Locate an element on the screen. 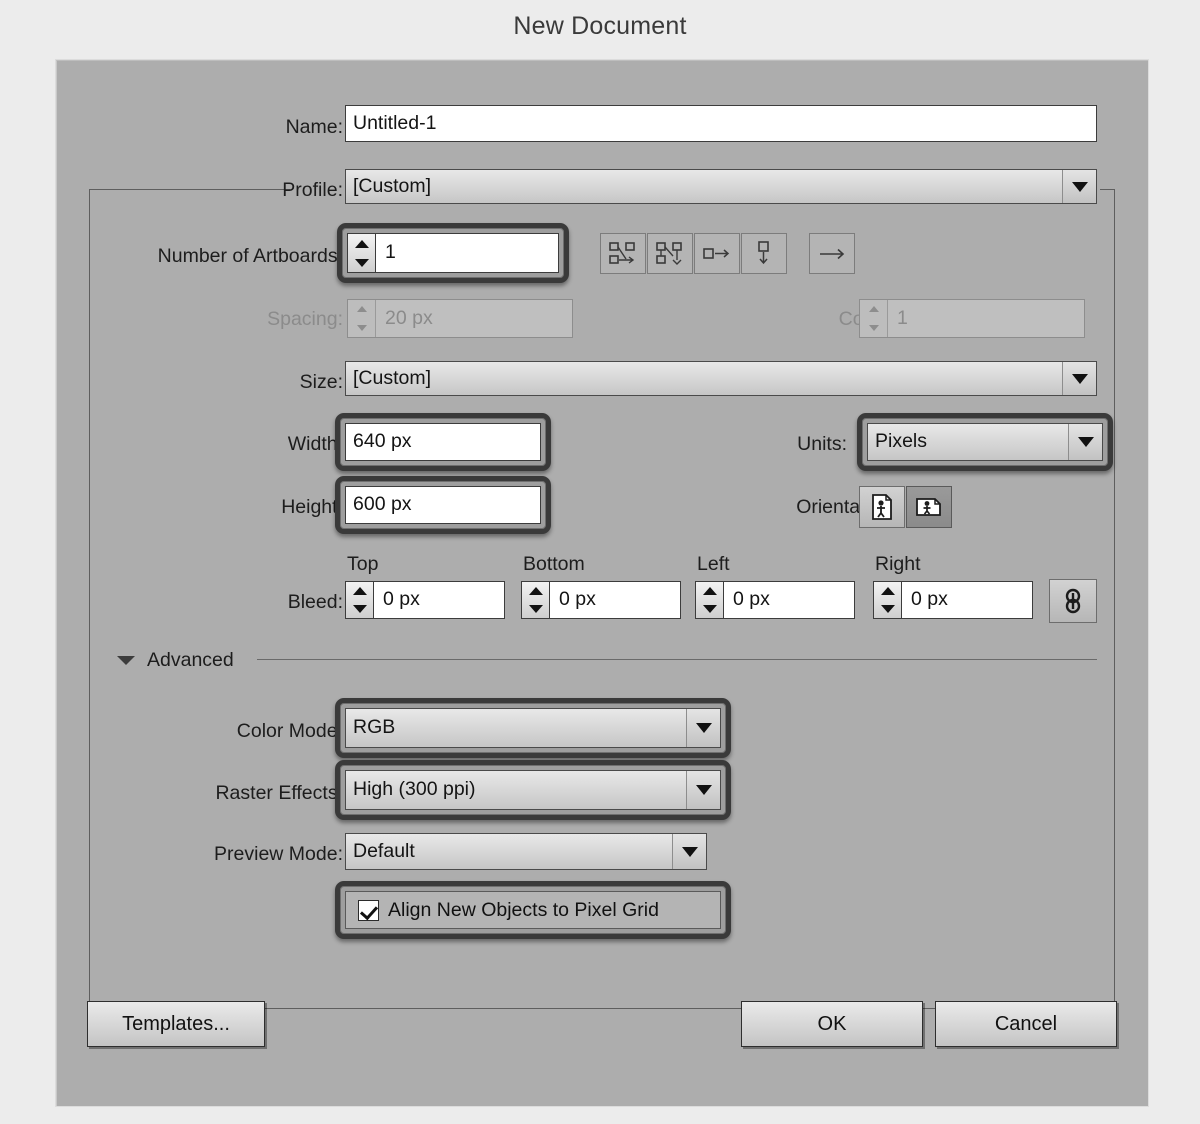 The image size is (1200, 1124). preview-mode-select: Default is located at coordinates (526, 851).